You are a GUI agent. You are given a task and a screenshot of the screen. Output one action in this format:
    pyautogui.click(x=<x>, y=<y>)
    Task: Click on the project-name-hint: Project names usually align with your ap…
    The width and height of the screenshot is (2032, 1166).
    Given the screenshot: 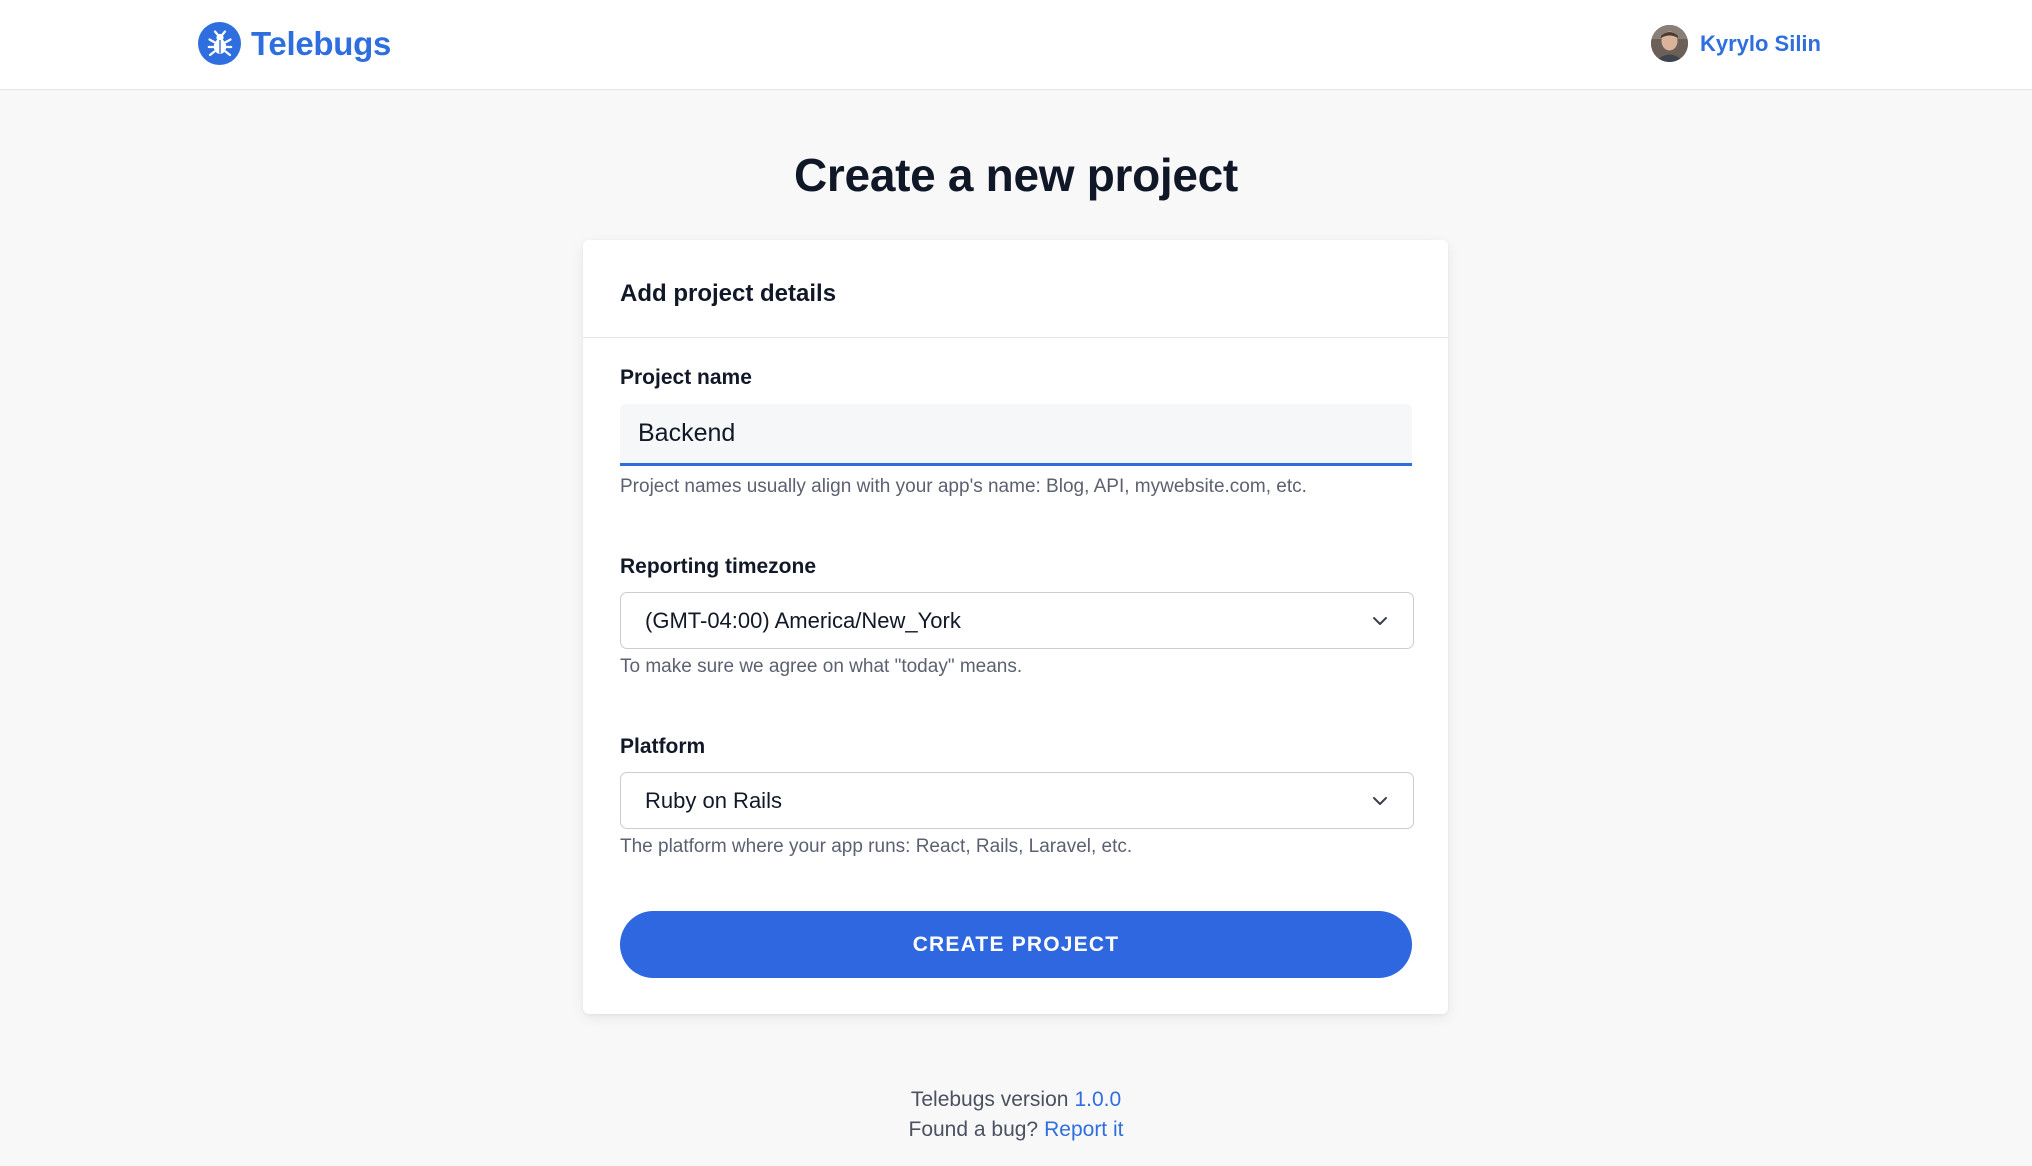 What is the action you would take?
    pyautogui.click(x=963, y=486)
    